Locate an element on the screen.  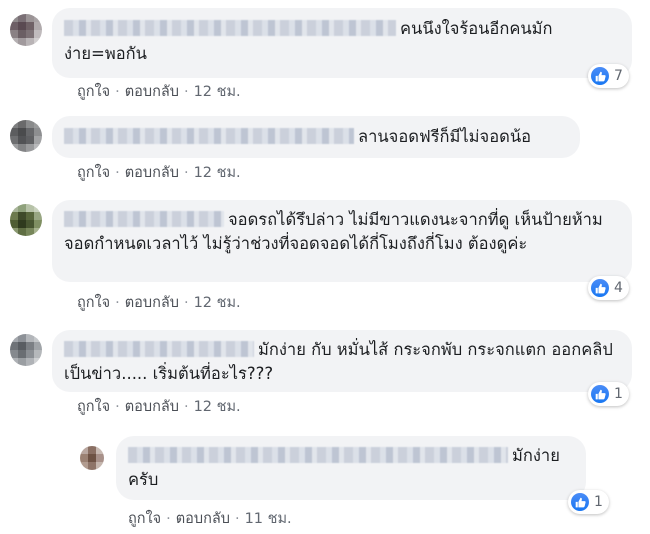
reply-actions: ถูกใจ · ตอบกลับ · 11 ชม. is located at coordinates (210, 519).